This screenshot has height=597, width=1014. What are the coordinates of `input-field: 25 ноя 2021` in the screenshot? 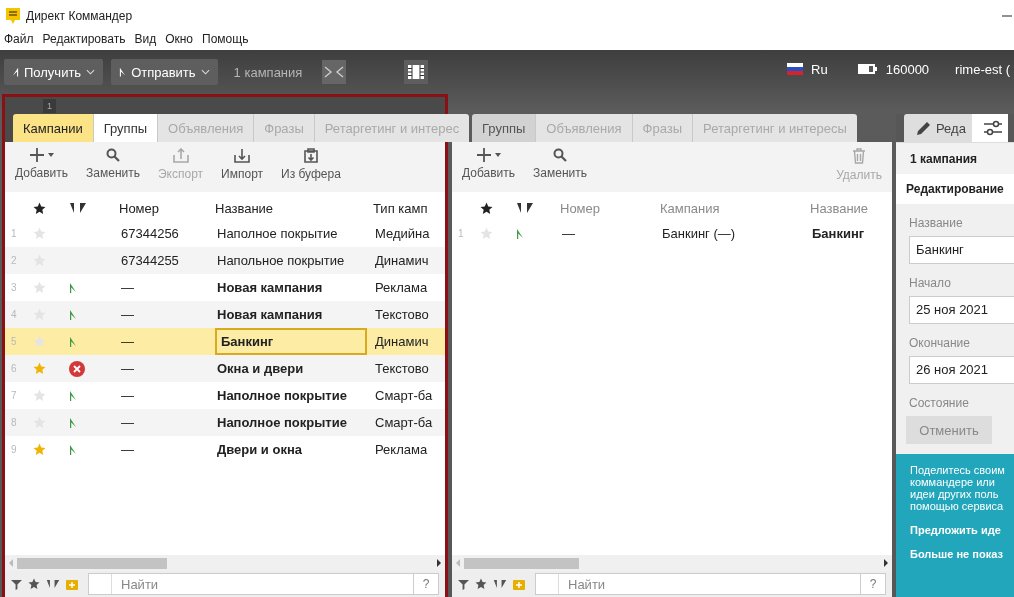 It's located at (961, 310).